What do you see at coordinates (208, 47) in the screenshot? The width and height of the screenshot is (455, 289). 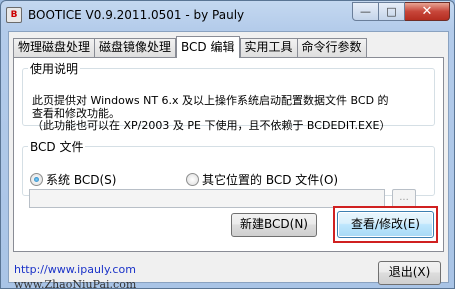 I see `tab-bcd-edit: BCD 编辑` at bounding box center [208, 47].